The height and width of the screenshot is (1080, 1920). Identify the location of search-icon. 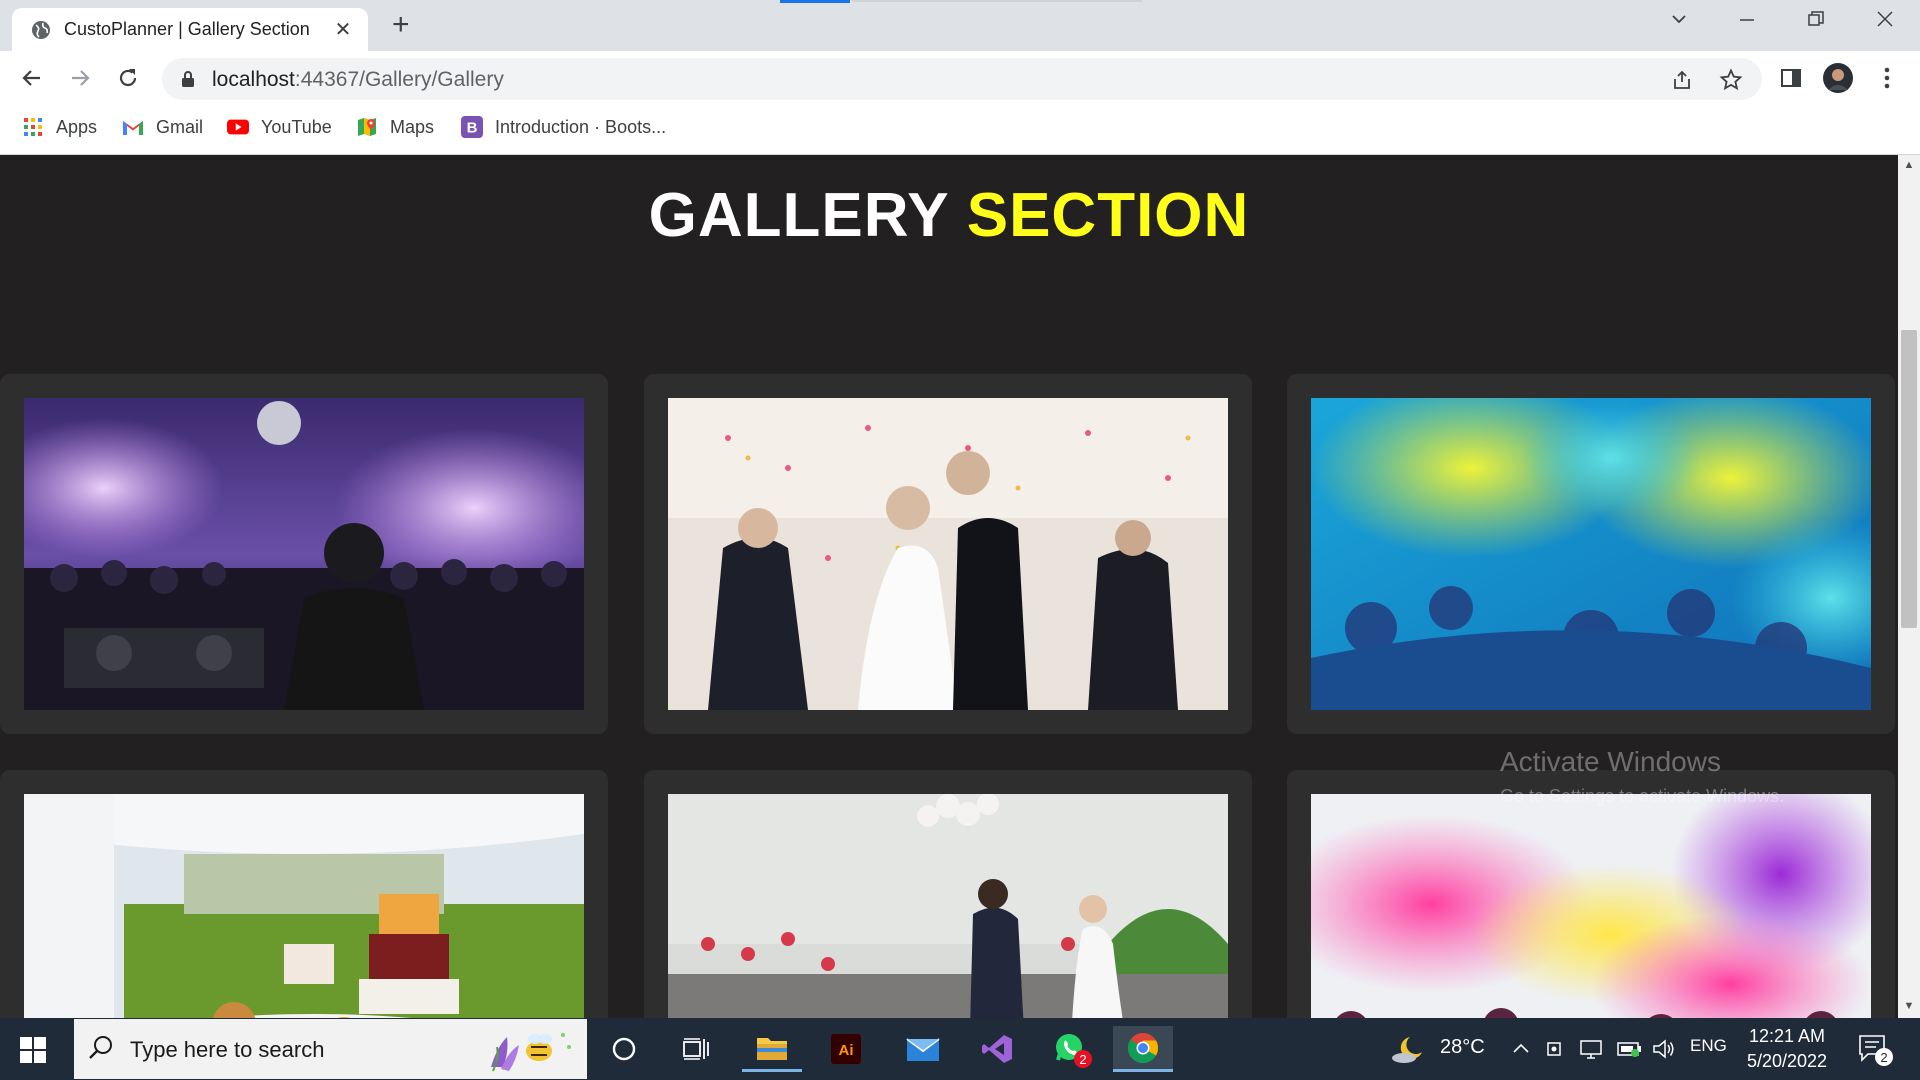
(100, 1047).